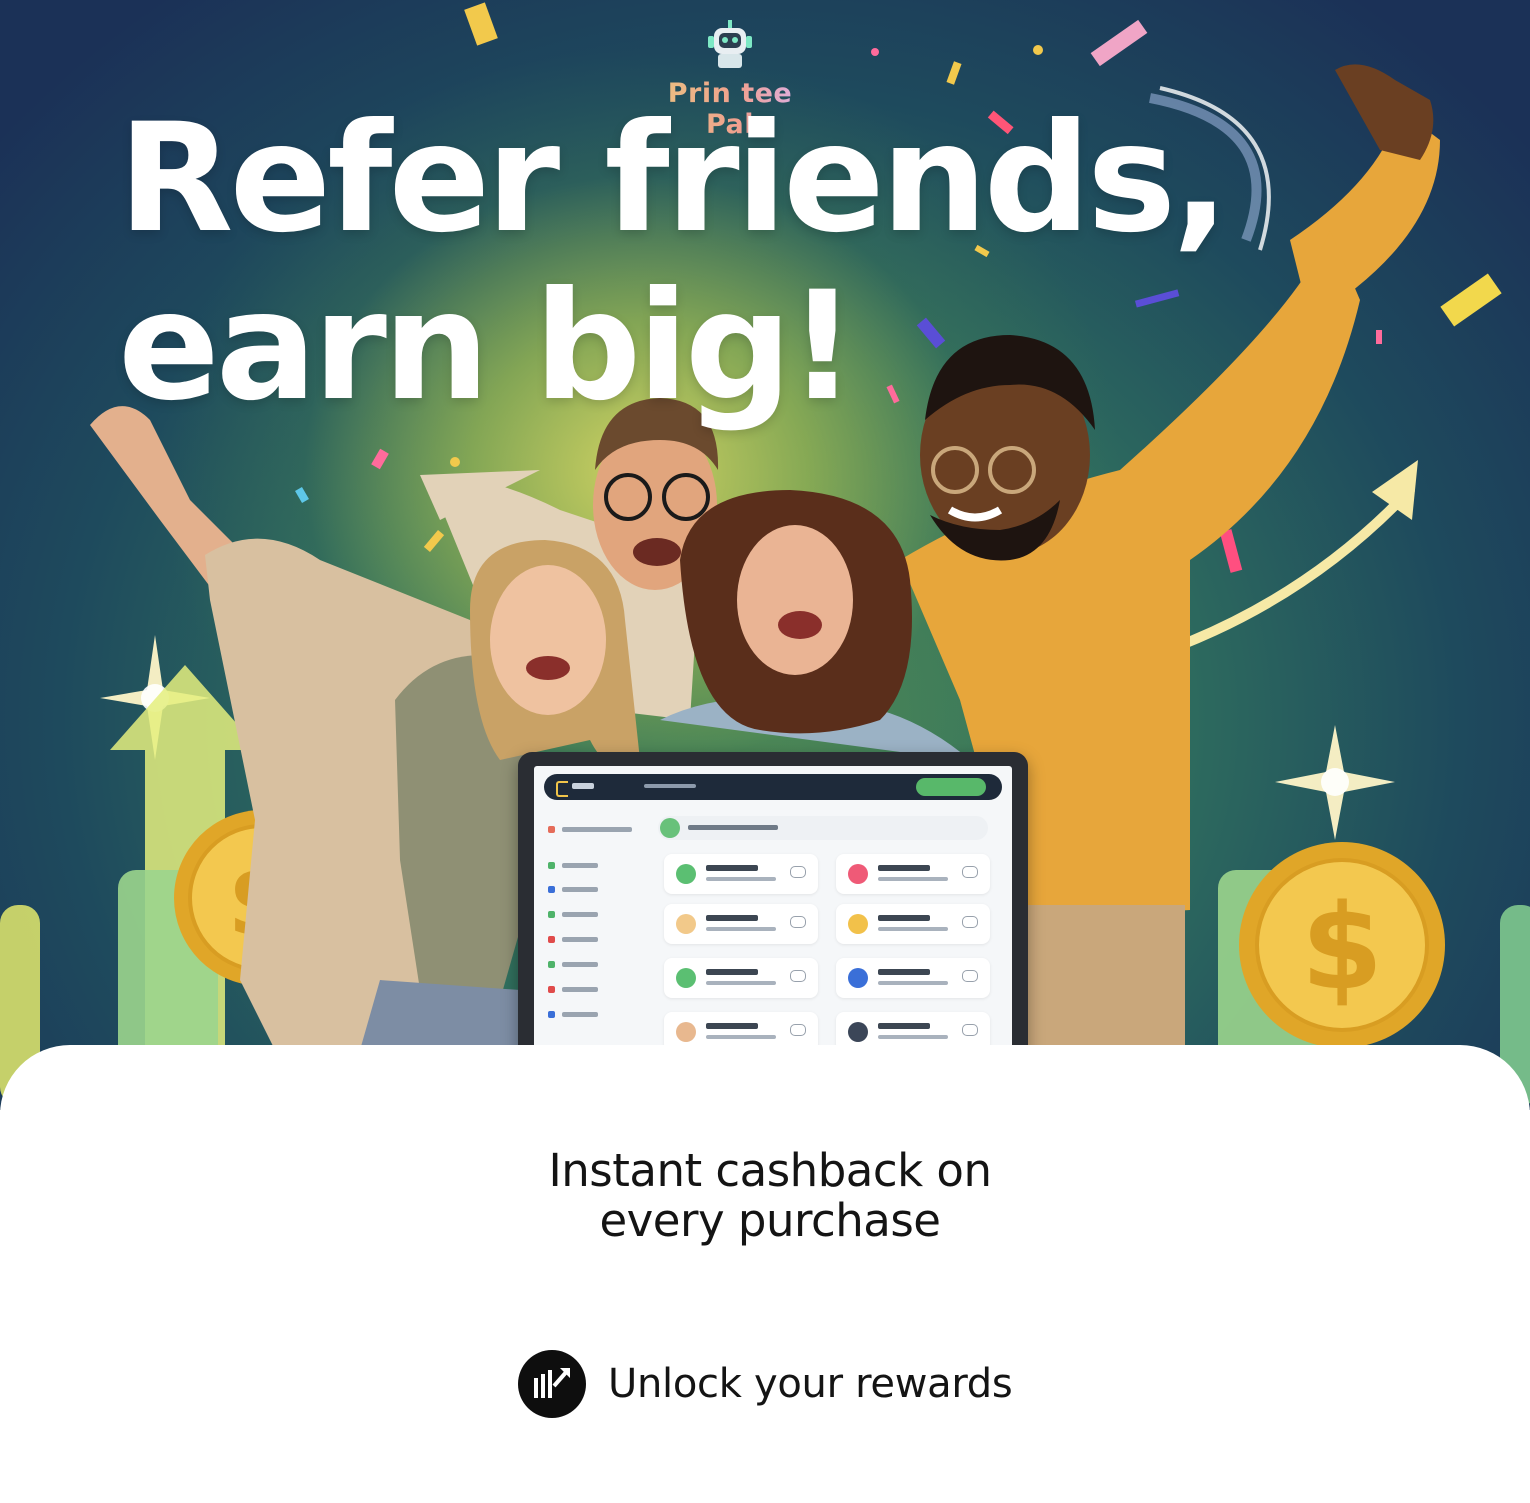 Image resolution: width=1530 pixels, height=1503 pixels. I want to click on laptop-lid, so click(773, 908).